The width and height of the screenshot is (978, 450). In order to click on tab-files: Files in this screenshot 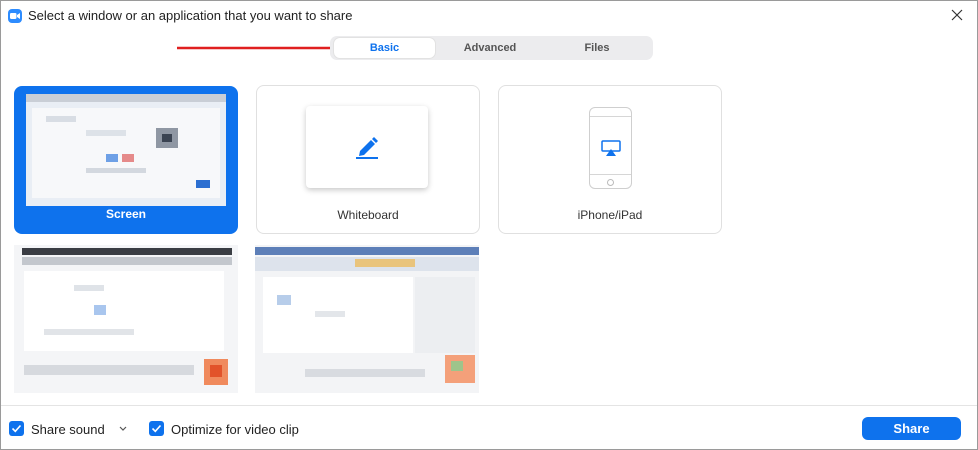, I will do `click(597, 48)`.